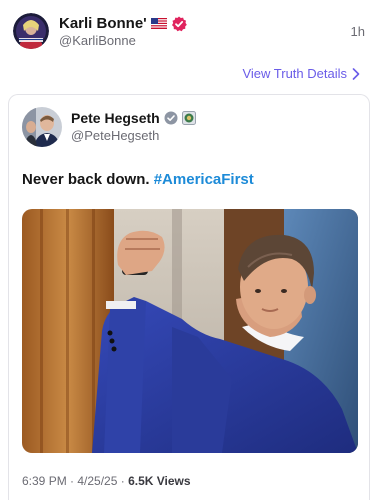 This screenshot has width=378, height=500. Describe the element at coordinates (189, 33) in the screenshot. I see `post-header: Karli Bonne' @KarliBonne 1h` at that location.